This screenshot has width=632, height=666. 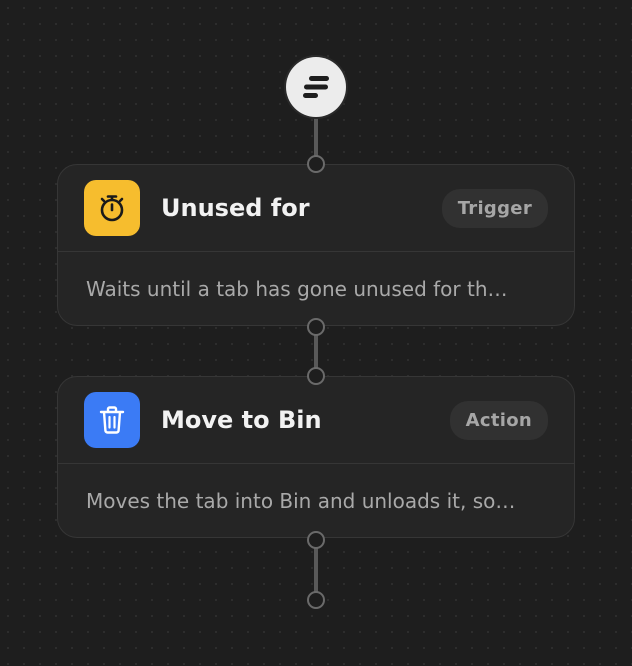 What do you see at coordinates (316, 600) in the screenshot?
I see `add-node-port` at bounding box center [316, 600].